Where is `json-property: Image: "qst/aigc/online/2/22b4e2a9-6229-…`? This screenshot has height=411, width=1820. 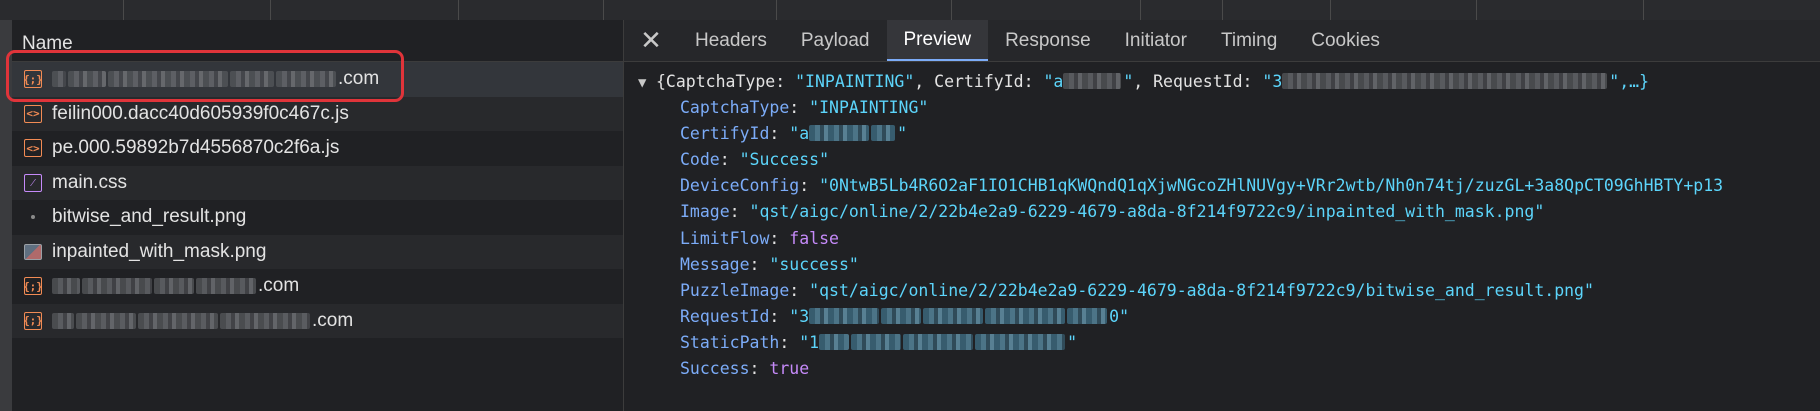 json-property: Image: "qst/aigc/online/2/22b4e2a9-6229-… is located at coordinates (1222, 212).